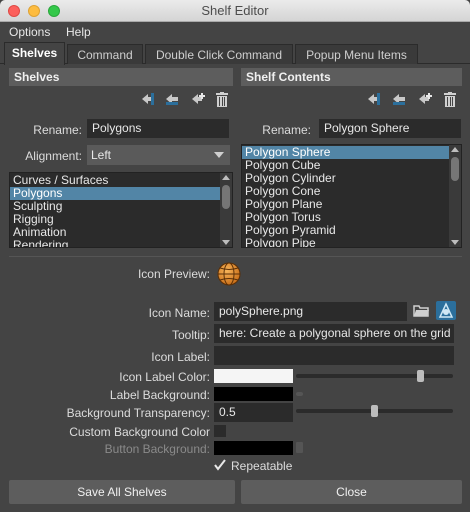 The width and height of the screenshot is (470, 512). What do you see at coordinates (179, 313) in the screenshot?
I see `icon-name-label: Icon Name:` at bounding box center [179, 313].